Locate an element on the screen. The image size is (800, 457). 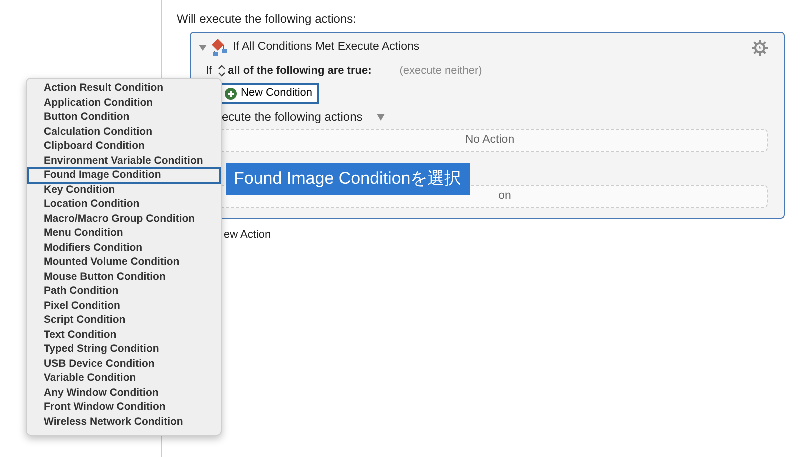
menu-item: Menu Condition is located at coordinates (124, 233).